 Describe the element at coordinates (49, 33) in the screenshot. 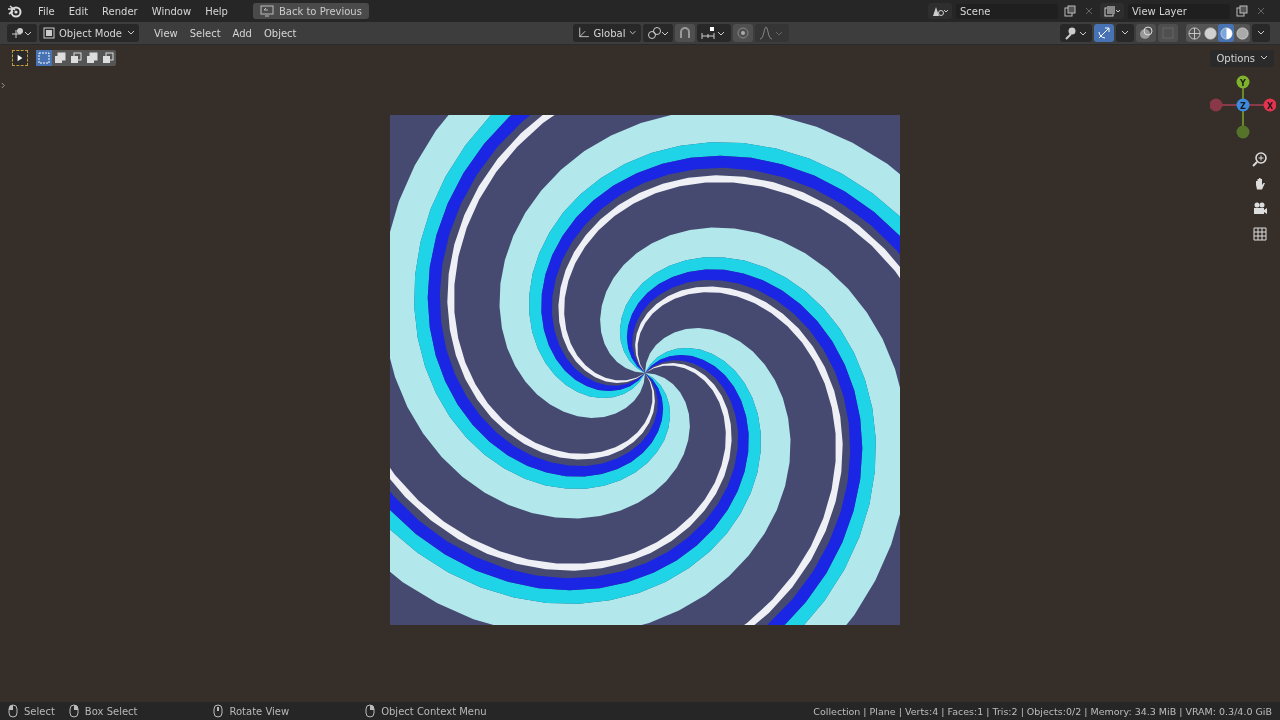

I see `cube-icon` at that location.